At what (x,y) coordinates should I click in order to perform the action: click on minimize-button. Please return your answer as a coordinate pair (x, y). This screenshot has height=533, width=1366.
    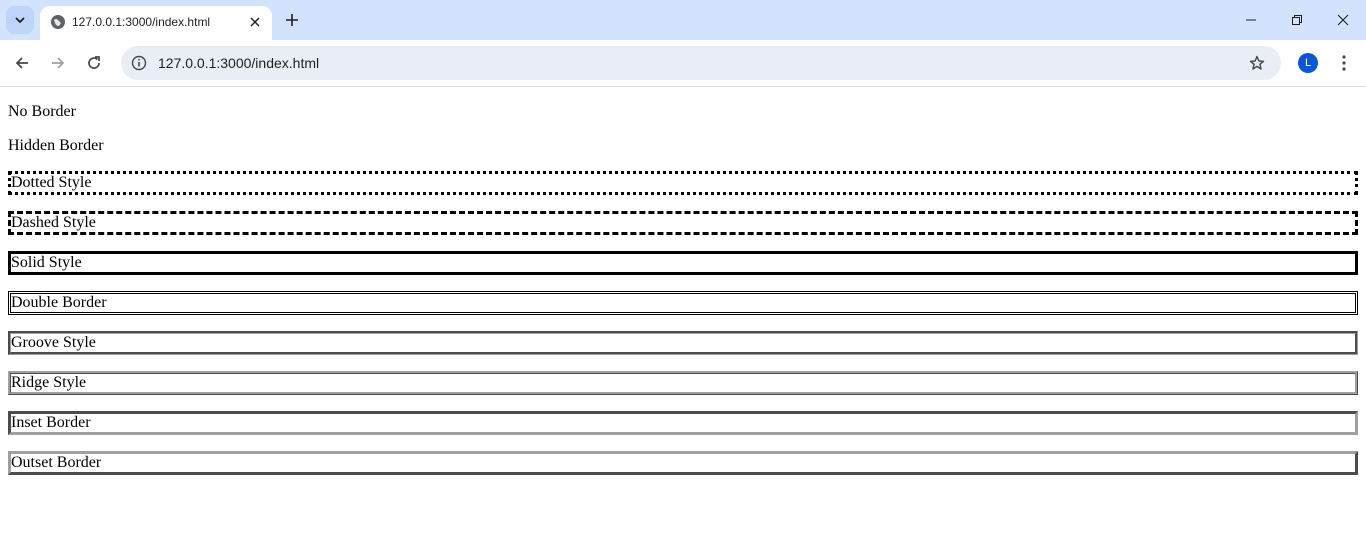
    Looking at the image, I should click on (1251, 20).